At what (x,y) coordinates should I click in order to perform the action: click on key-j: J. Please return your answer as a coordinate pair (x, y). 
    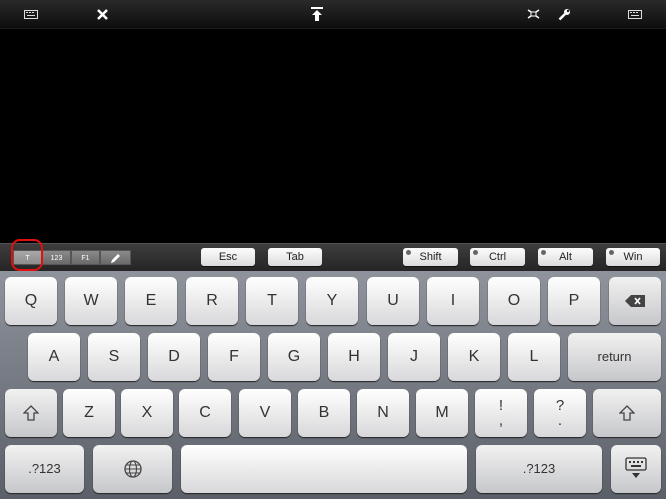
    Looking at the image, I should click on (414, 357).